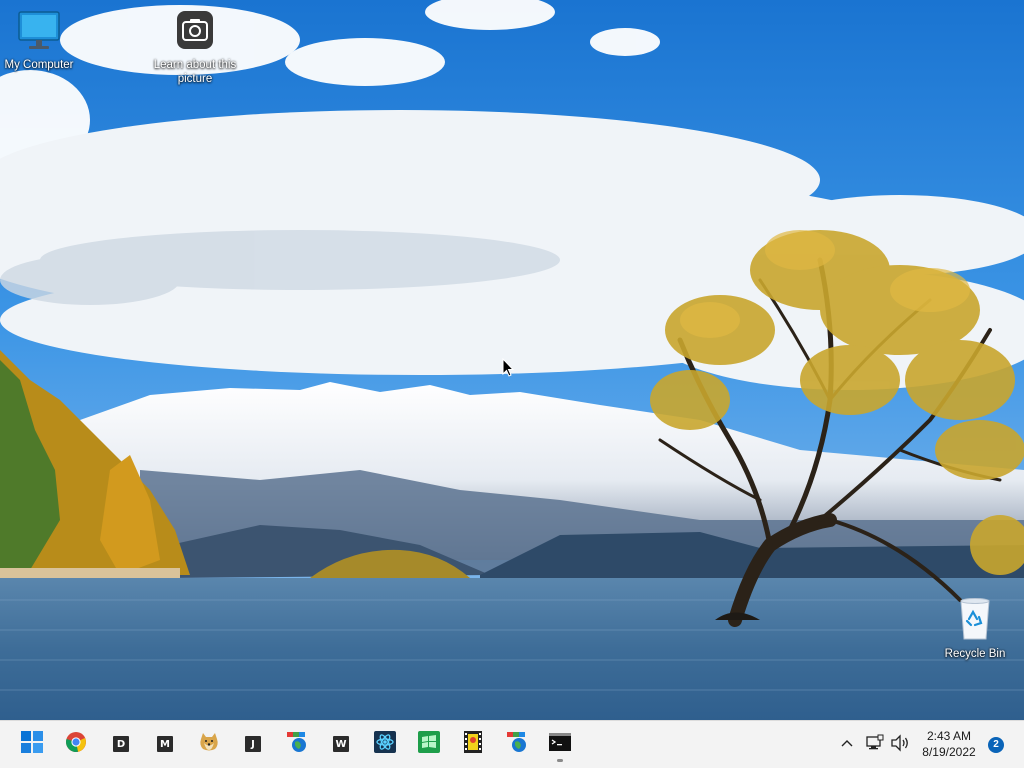 Image resolution: width=1024 pixels, height=768 pixels. I want to click on taskbar-terminal-button, so click(560, 744).